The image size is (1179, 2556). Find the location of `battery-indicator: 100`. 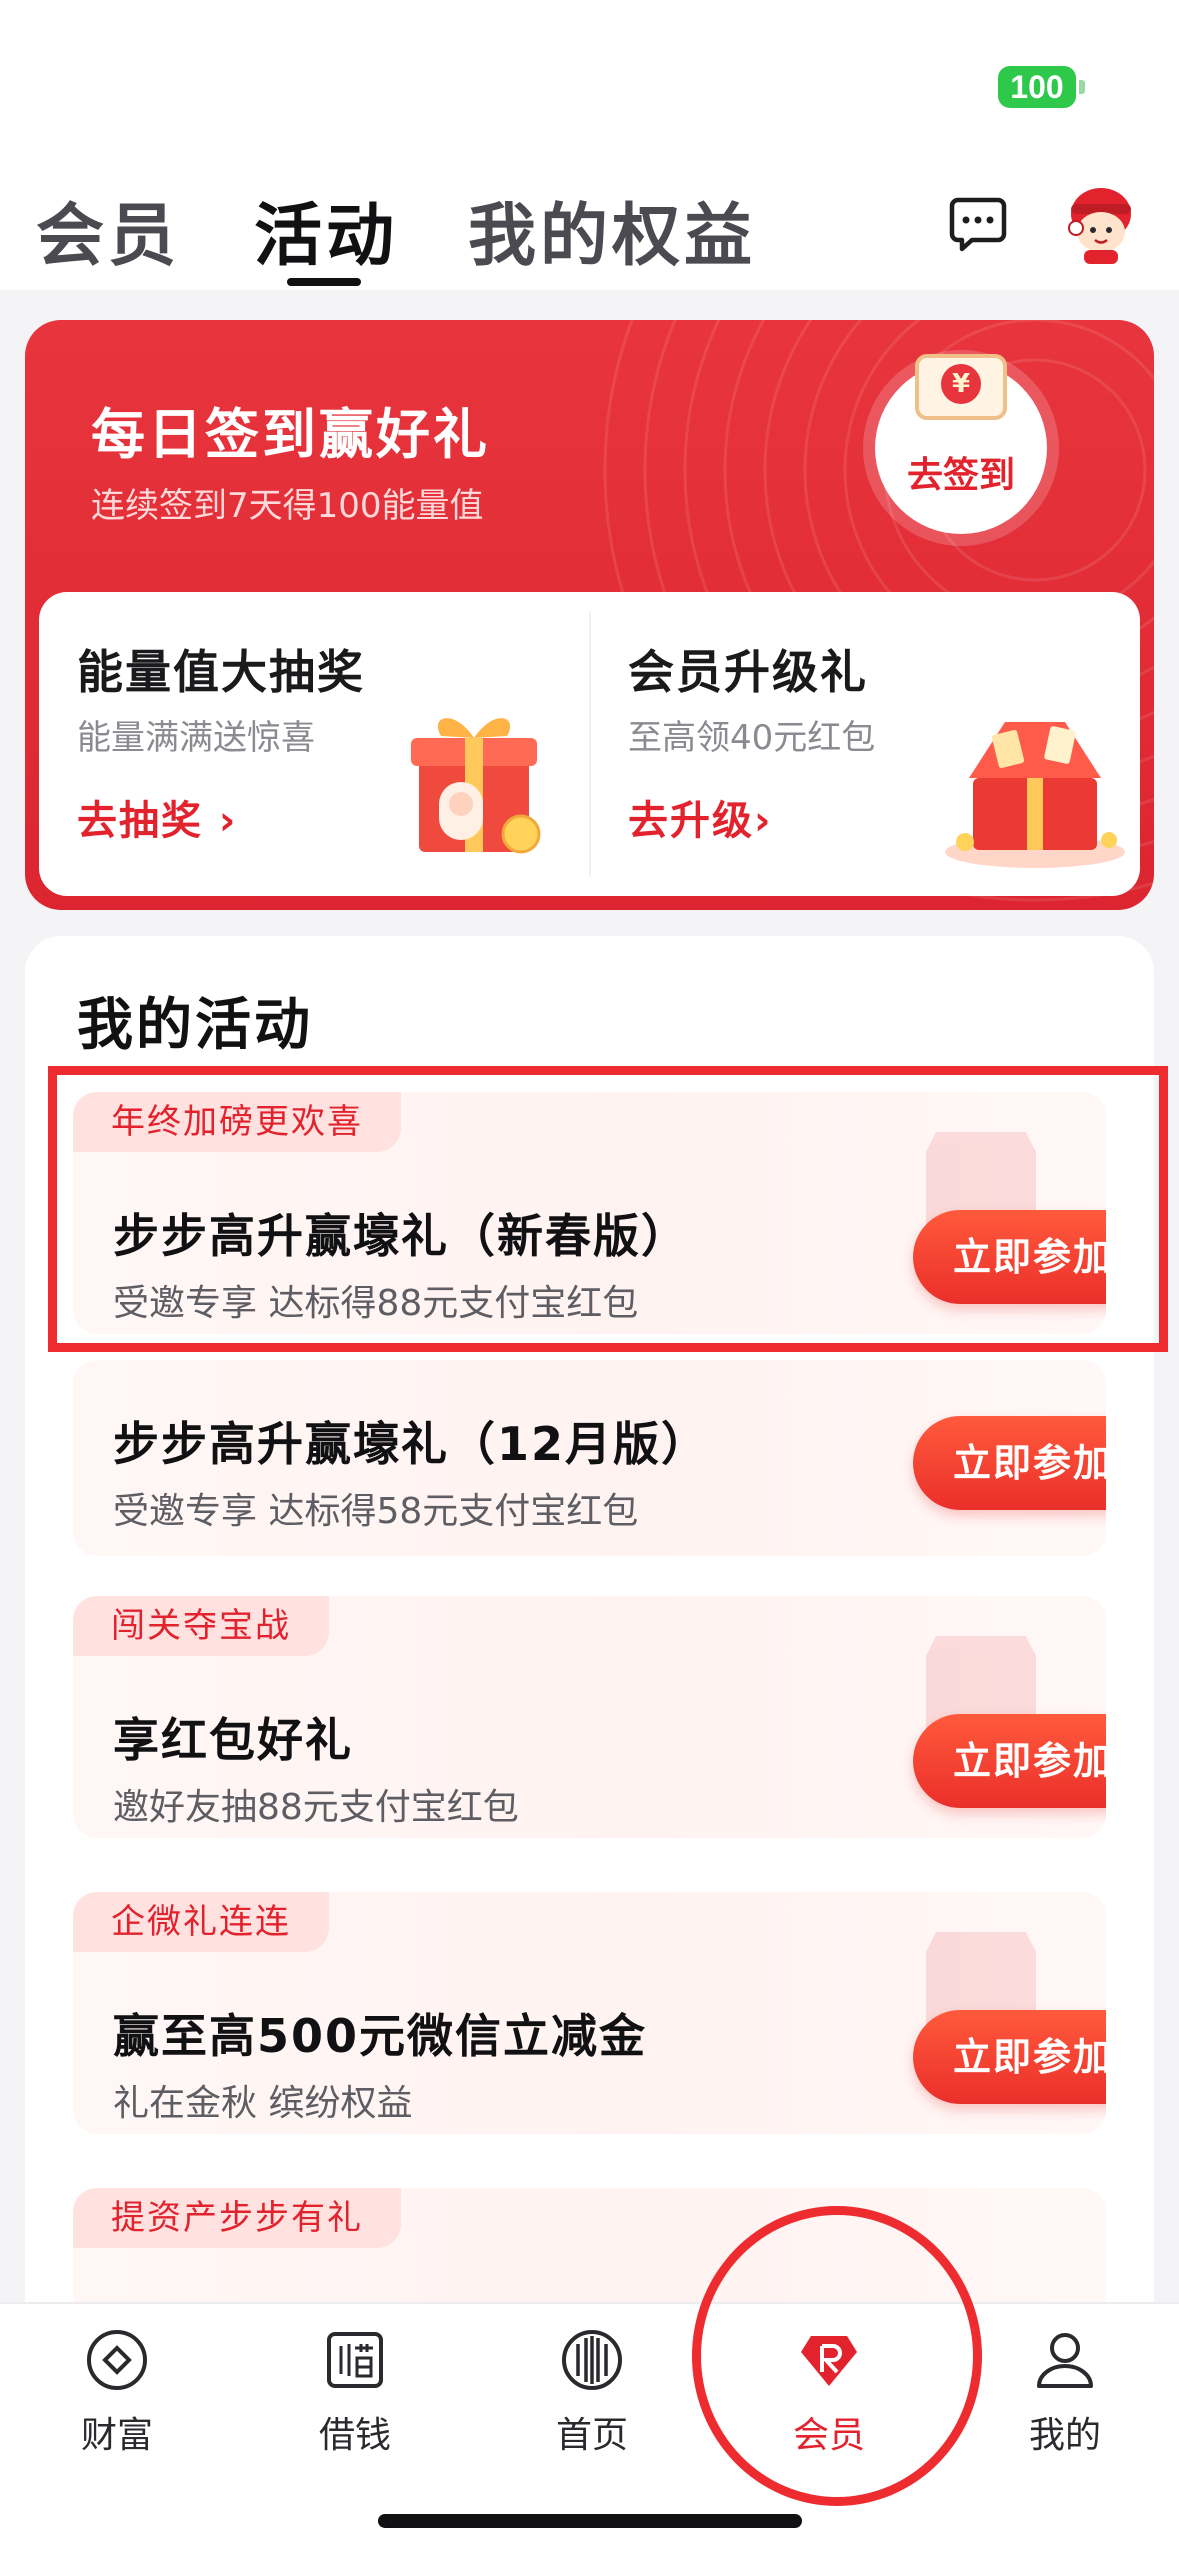

battery-indicator: 100 is located at coordinates (1037, 87).